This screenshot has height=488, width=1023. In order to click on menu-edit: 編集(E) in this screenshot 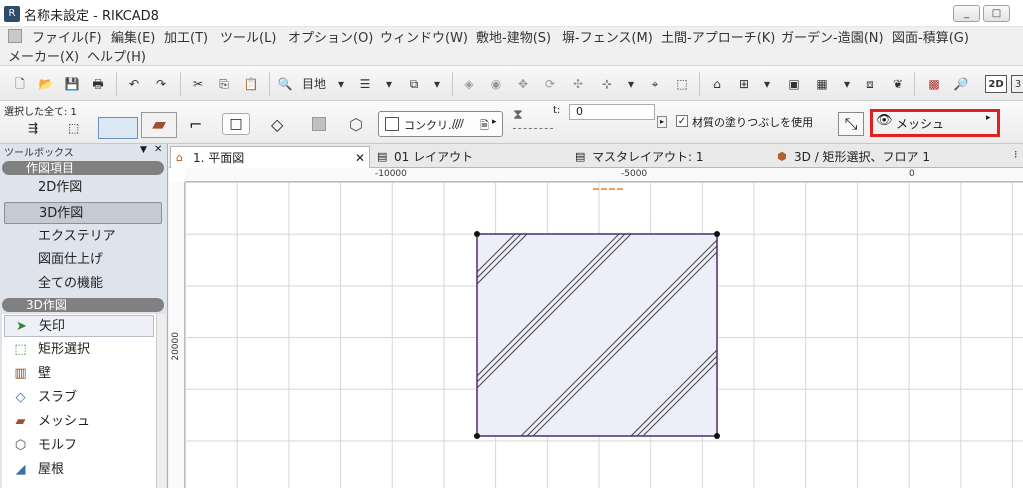, I will do `click(133, 36)`.